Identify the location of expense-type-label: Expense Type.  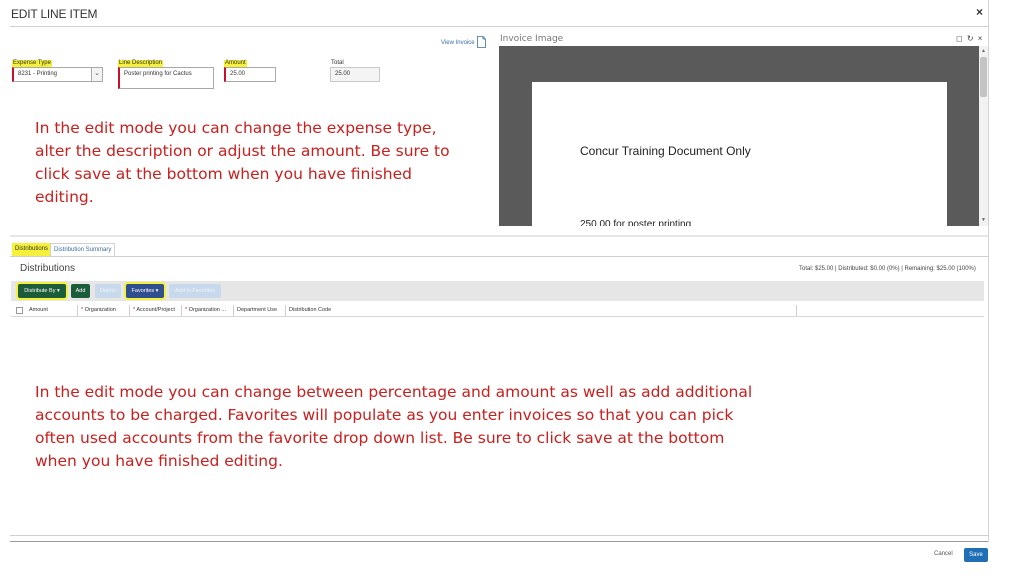
(32, 63).